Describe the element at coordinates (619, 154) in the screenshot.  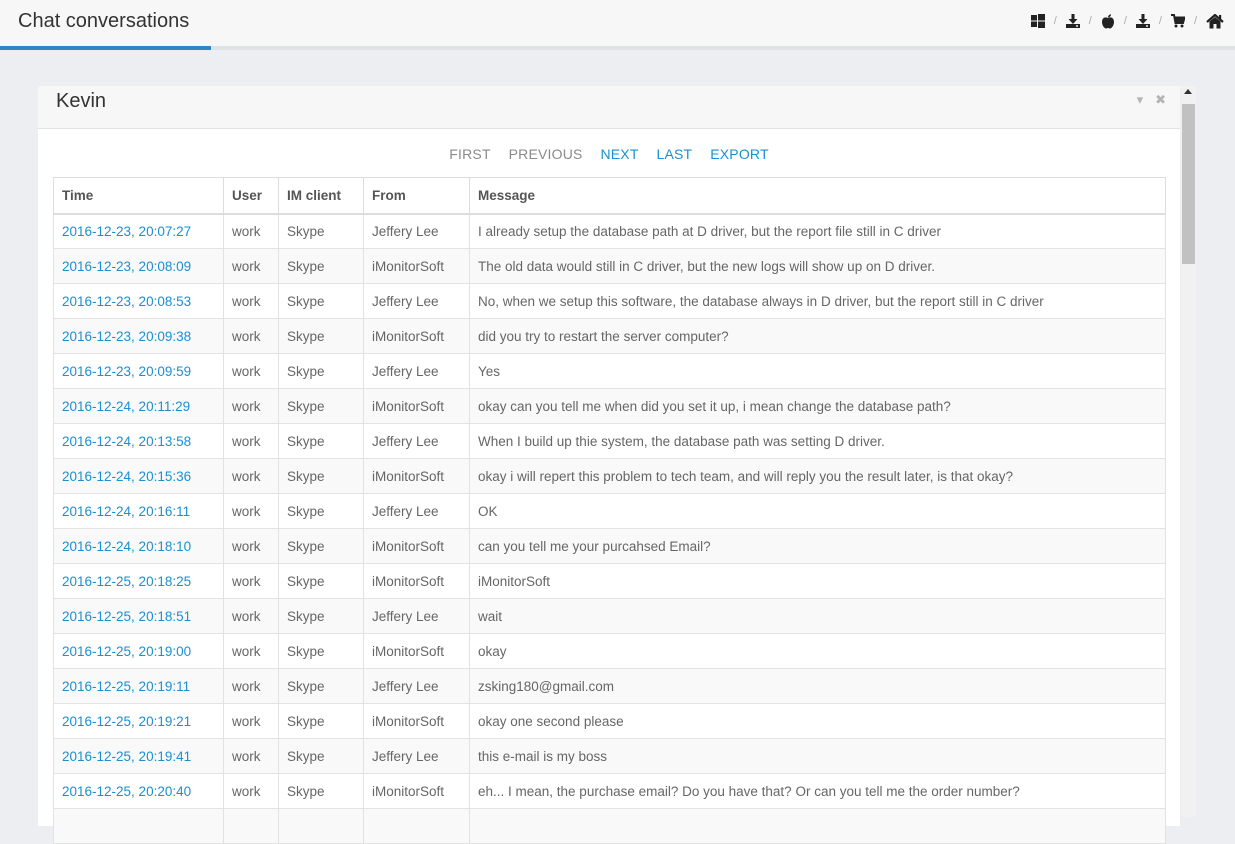
I see `pager-next: NEXT` at that location.